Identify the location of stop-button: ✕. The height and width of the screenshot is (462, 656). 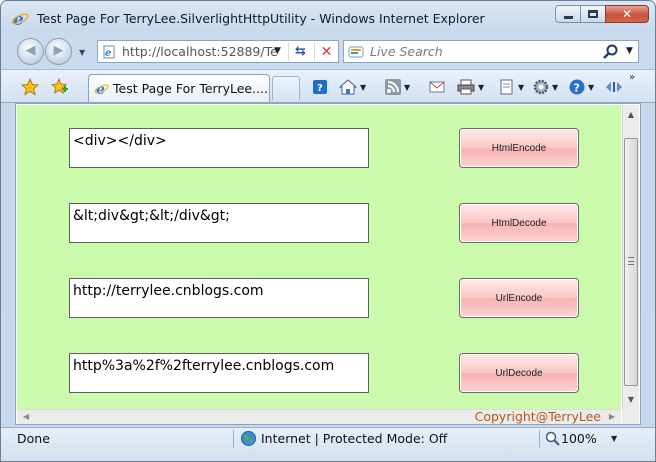
(326, 51).